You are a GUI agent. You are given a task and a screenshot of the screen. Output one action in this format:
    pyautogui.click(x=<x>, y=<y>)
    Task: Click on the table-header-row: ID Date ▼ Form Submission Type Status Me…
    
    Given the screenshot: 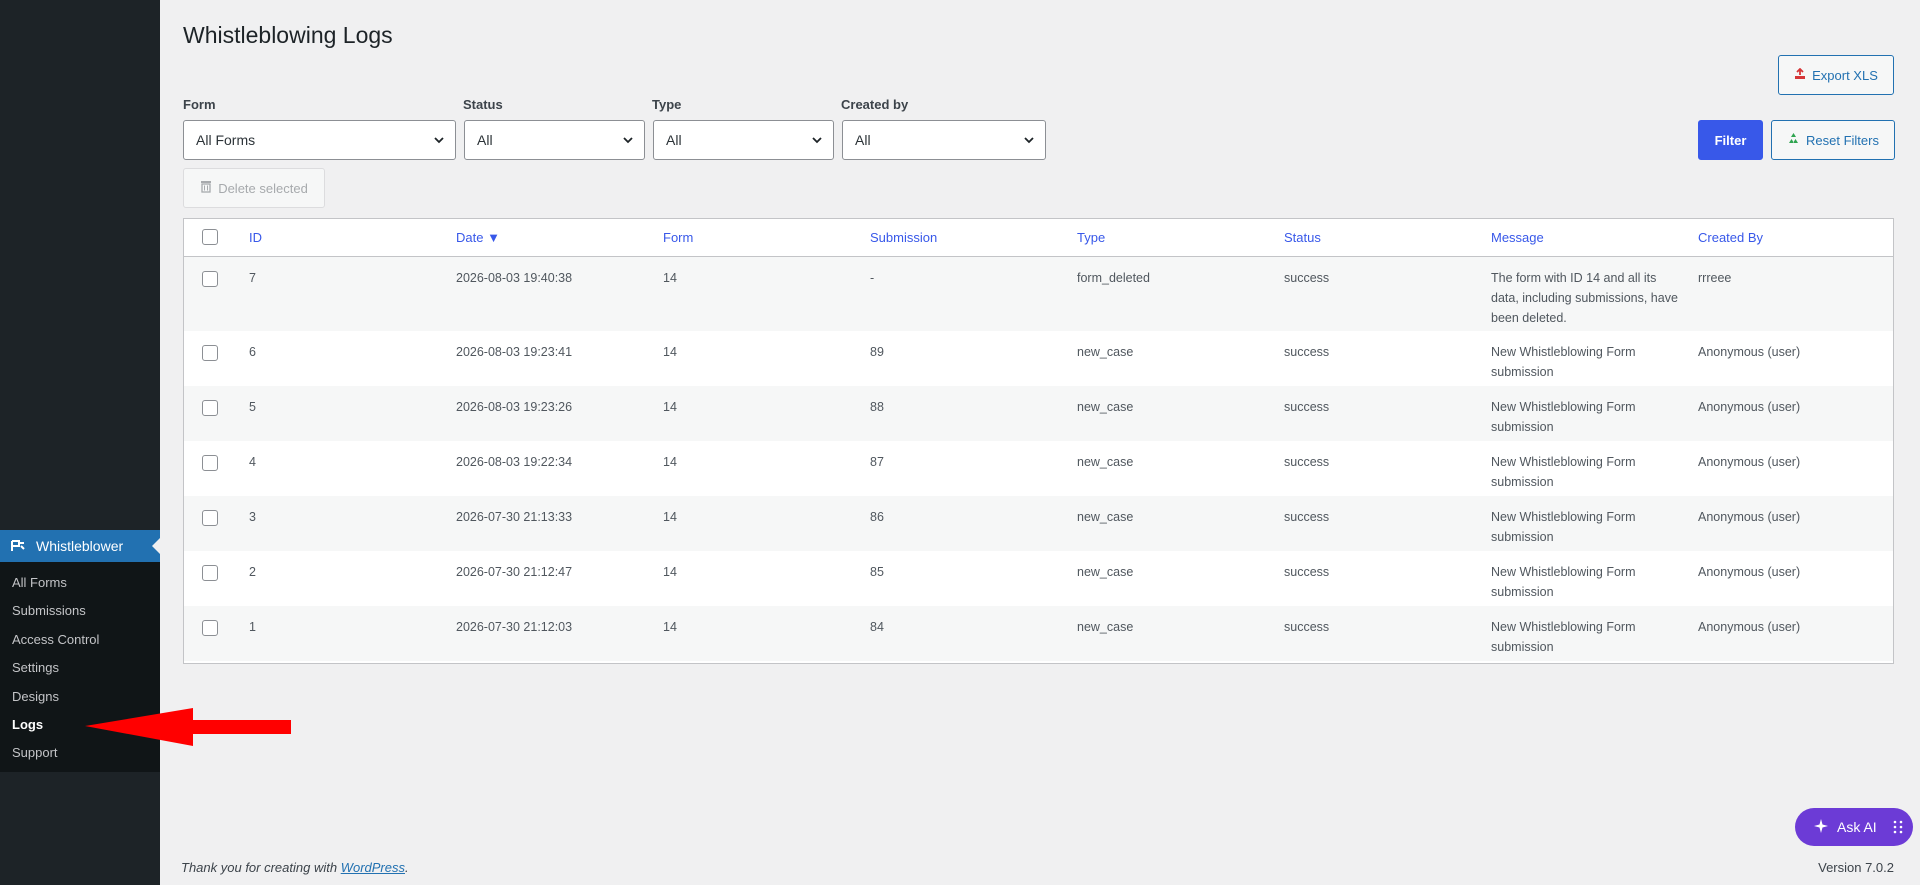 What is the action you would take?
    pyautogui.click(x=1038, y=237)
    